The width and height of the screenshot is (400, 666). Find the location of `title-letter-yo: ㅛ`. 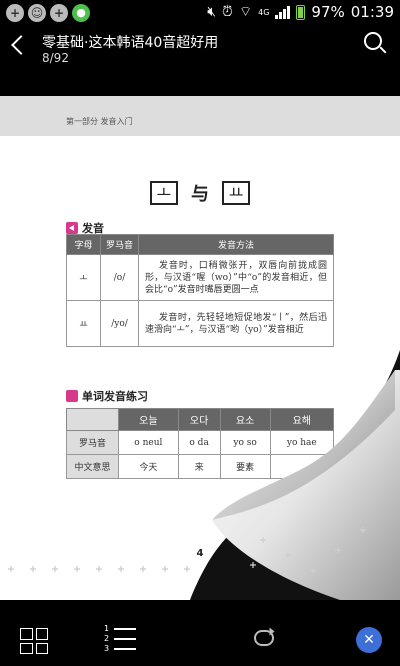

title-letter-yo: ㅛ is located at coordinates (236, 193).